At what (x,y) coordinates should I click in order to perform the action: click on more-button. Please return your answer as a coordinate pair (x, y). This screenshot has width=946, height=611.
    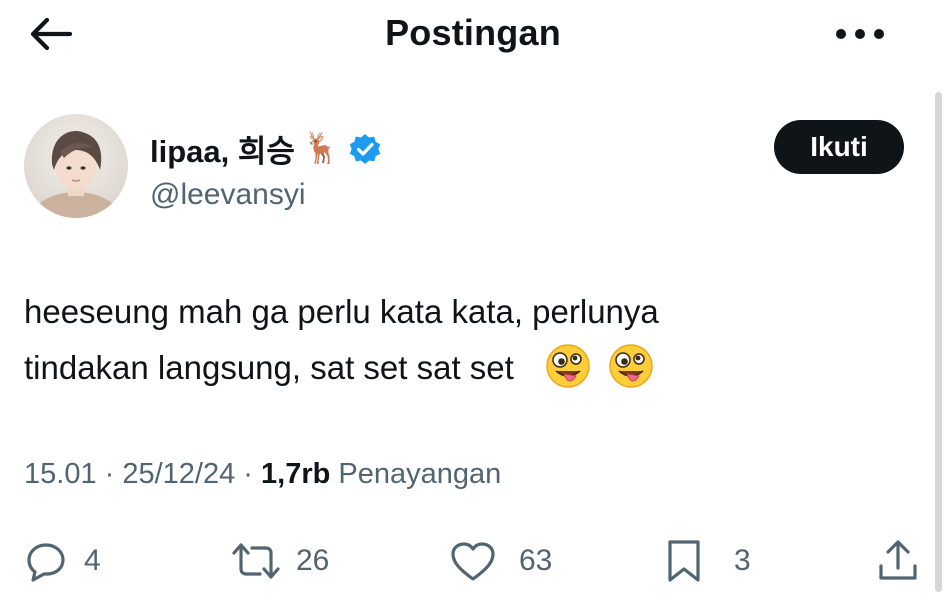
    Looking at the image, I should click on (860, 34).